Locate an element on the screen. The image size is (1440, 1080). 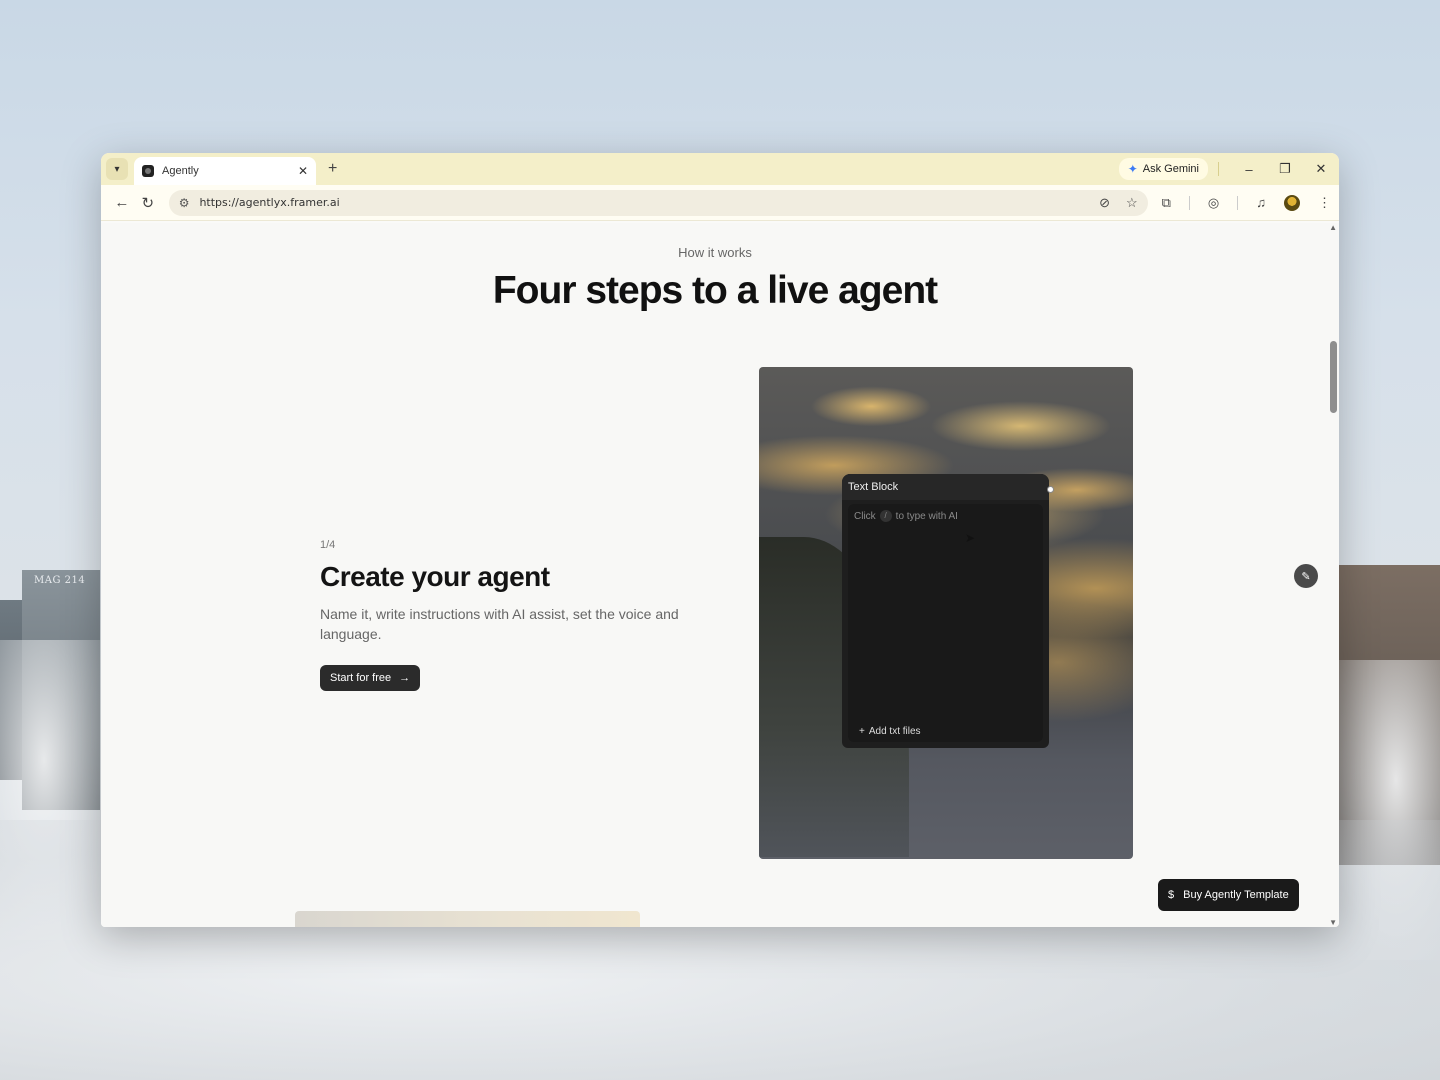
address-bar: ⚙ https://agentlyx.framer.ai ⊘ ☆ is located at coordinates (658, 202).